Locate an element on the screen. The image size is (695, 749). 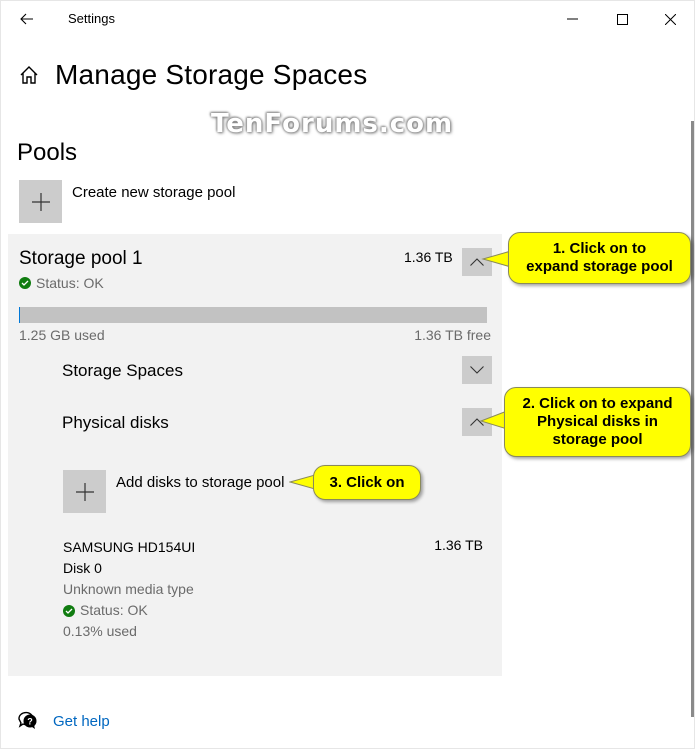
callout-expand-storage-pool: 1. Click on to expand storage pool is located at coordinates (599, 258).